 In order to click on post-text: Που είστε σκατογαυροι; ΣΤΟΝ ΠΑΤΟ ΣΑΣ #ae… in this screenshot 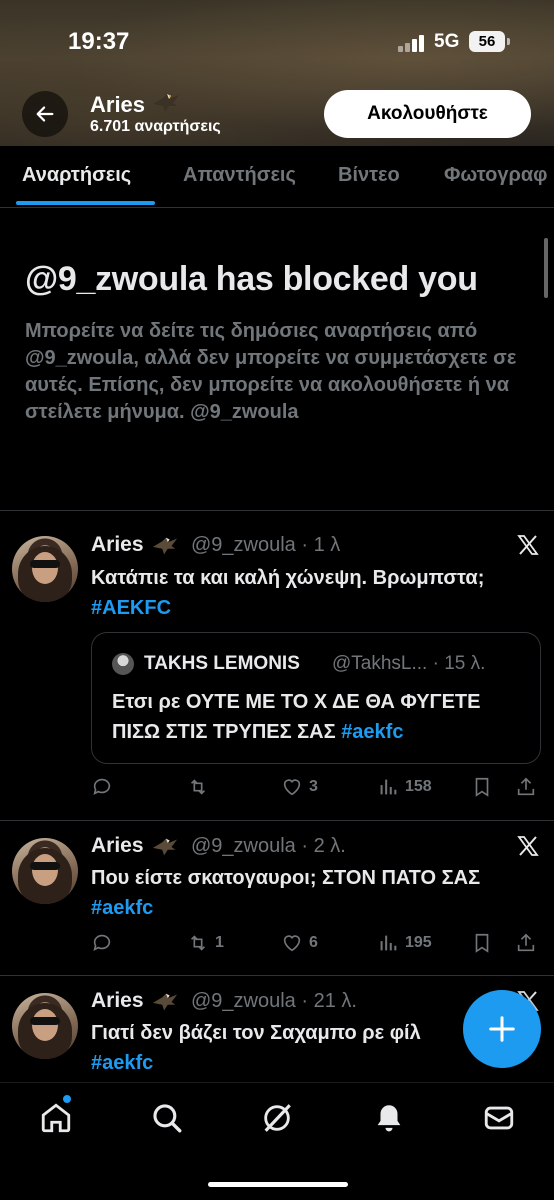, I will do `click(318, 893)`.